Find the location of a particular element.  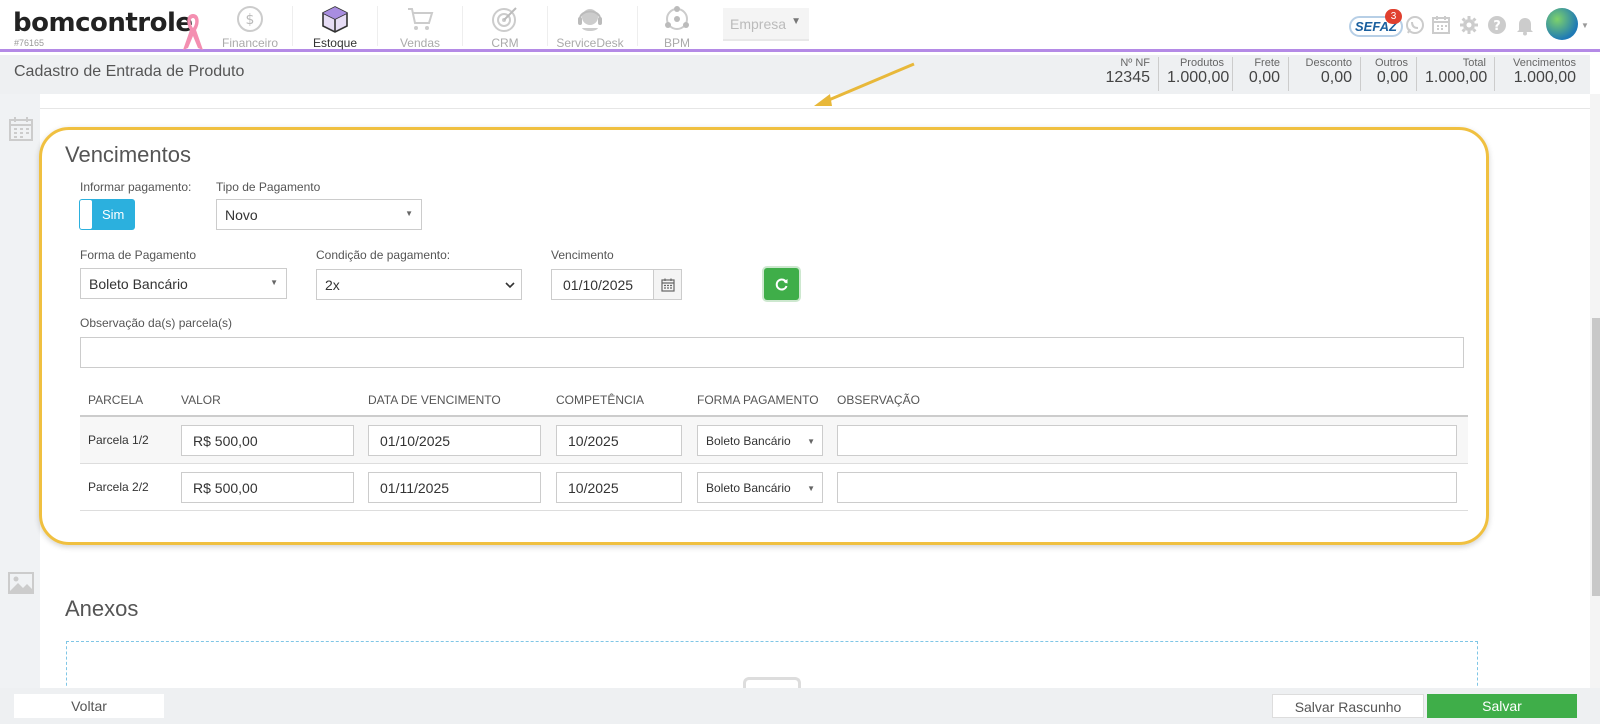

forma-pagamento-select: Boleto Bancário ▼ is located at coordinates (183, 283).